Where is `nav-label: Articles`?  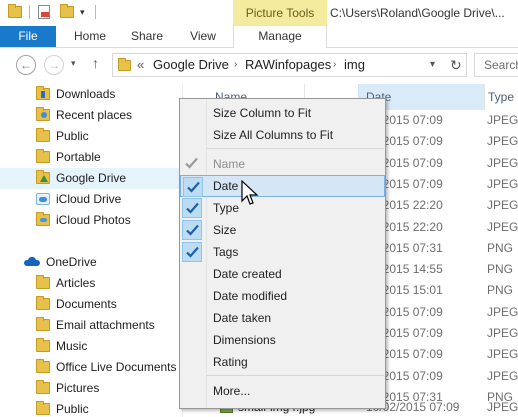 nav-label: Articles is located at coordinates (76, 283).